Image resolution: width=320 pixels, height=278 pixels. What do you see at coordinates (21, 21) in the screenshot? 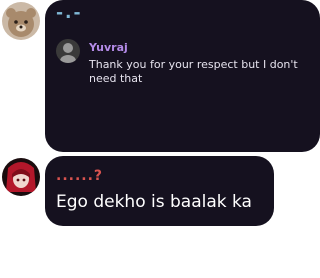
I see `bear-avatar-icon` at bounding box center [21, 21].